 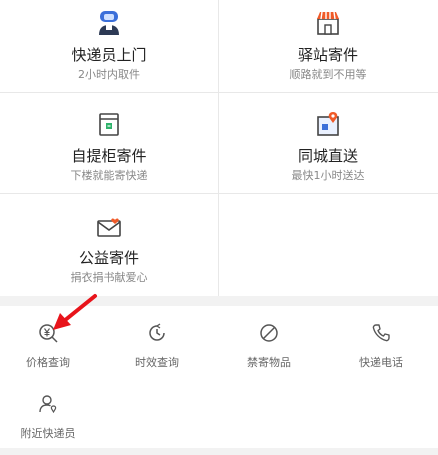 I want to click on annotation-arrow, so click(x=75, y=312).